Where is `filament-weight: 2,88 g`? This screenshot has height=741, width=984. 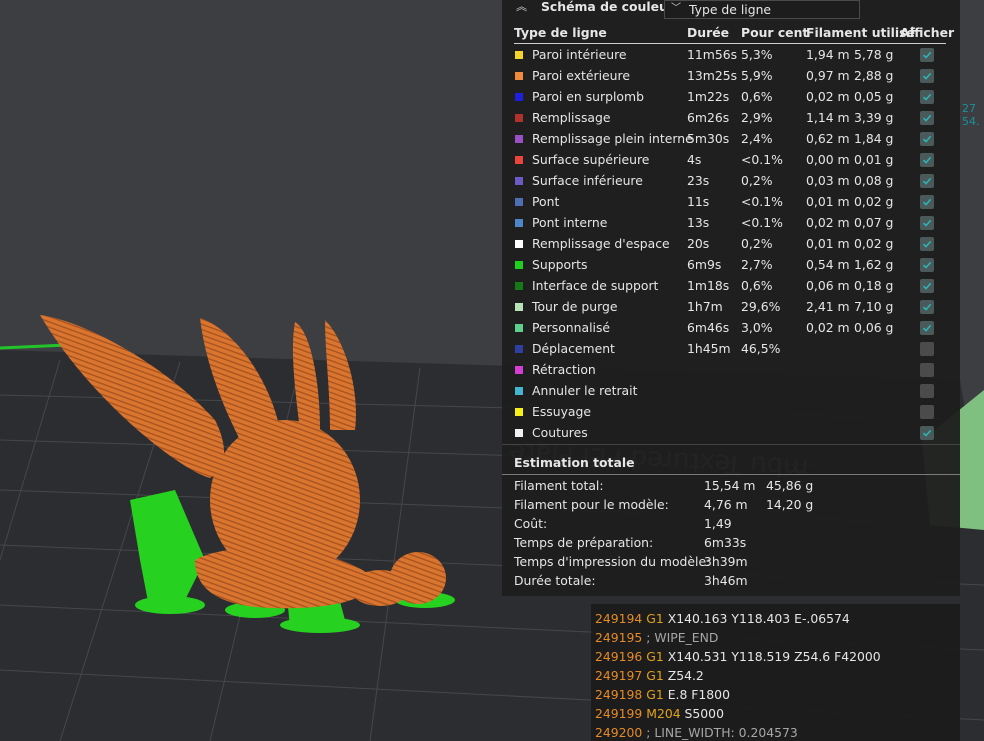
filament-weight: 2,88 g is located at coordinates (874, 75).